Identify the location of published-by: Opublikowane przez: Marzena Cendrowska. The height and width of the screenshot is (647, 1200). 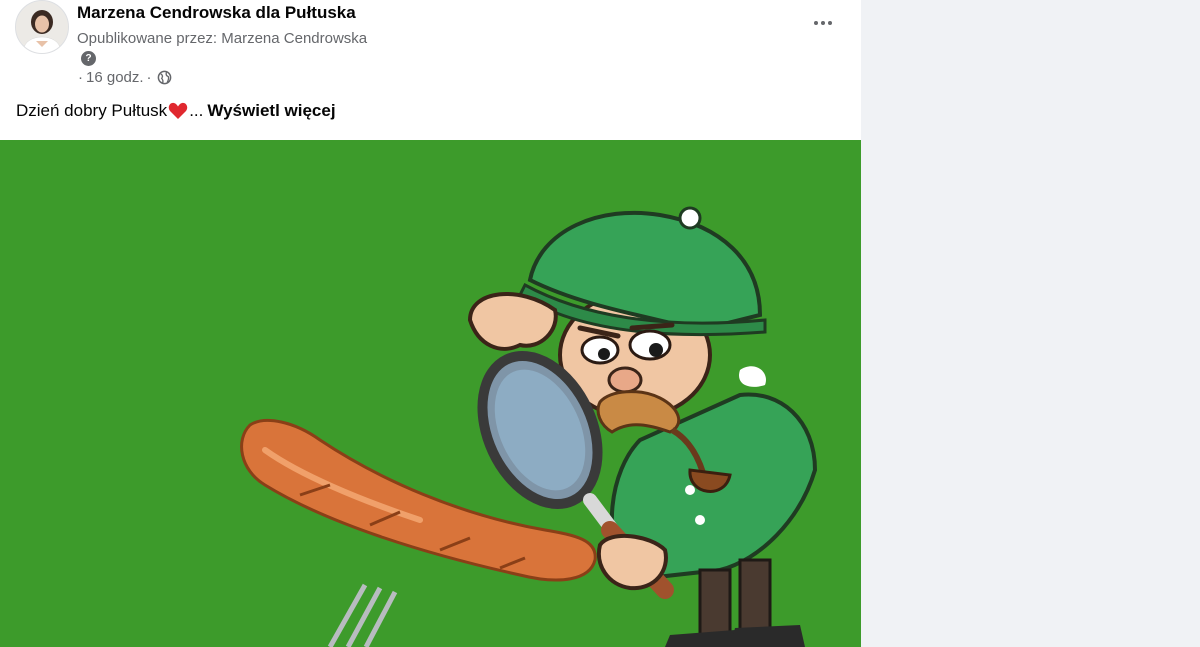
(222, 38).